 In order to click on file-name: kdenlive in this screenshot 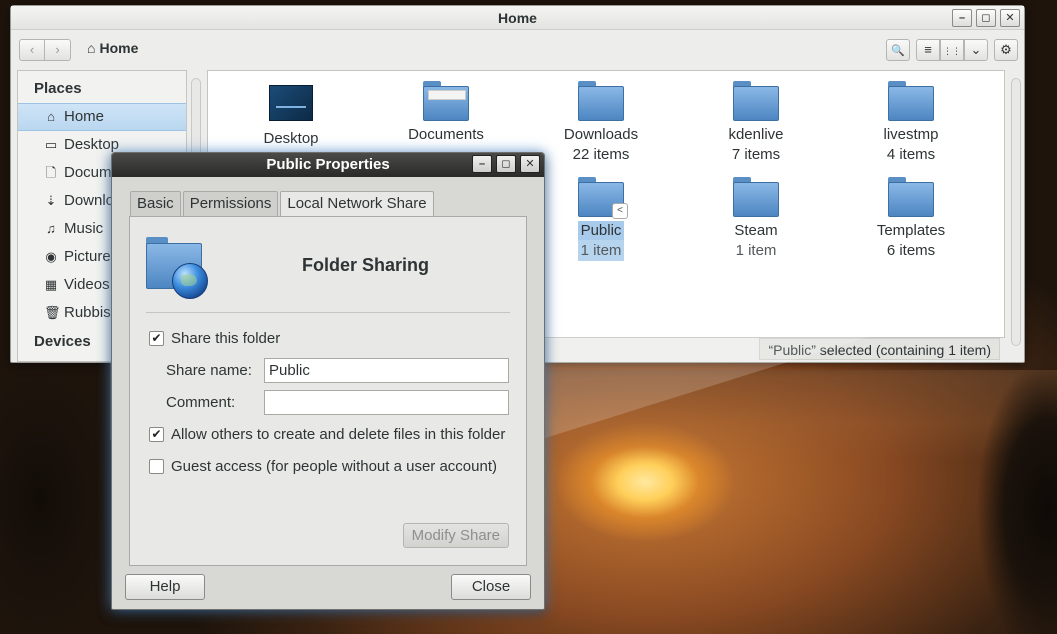, I will do `click(756, 134)`.